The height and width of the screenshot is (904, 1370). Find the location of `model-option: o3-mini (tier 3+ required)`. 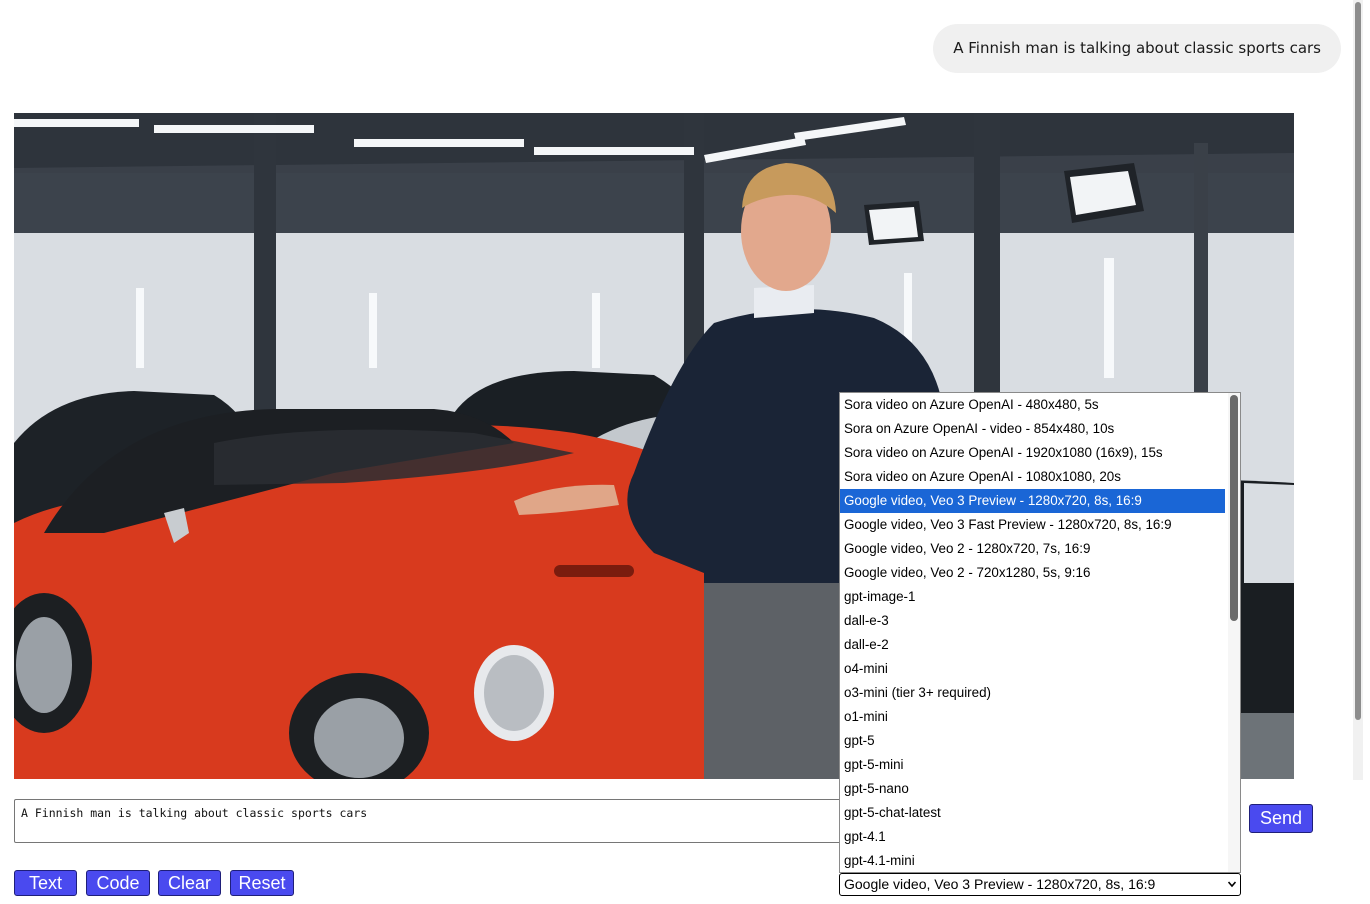

model-option: o3-mini (tier 3+ required) is located at coordinates (1032, 693).